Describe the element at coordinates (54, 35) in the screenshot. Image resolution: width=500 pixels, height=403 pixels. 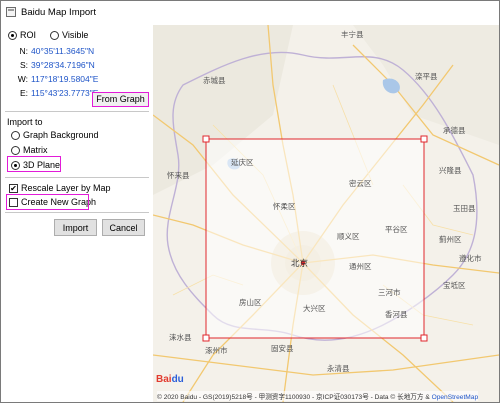
I see `visible-radio` at that location.